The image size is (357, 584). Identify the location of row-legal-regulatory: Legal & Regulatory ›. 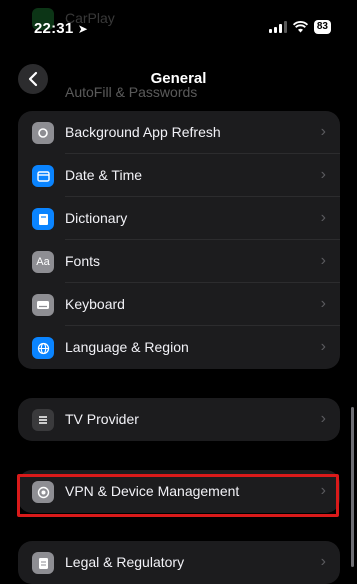
(179, 562).